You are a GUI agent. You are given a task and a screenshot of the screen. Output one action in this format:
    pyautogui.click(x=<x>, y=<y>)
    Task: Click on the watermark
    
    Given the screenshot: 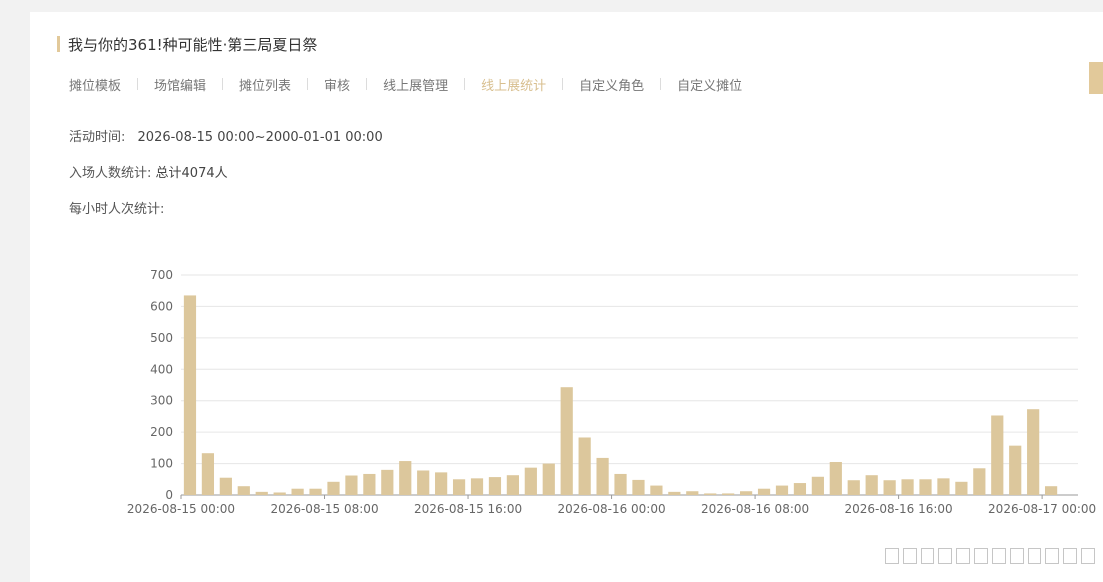 What is the action you would take?
    pyautogui.click(x=990, y=556)
    